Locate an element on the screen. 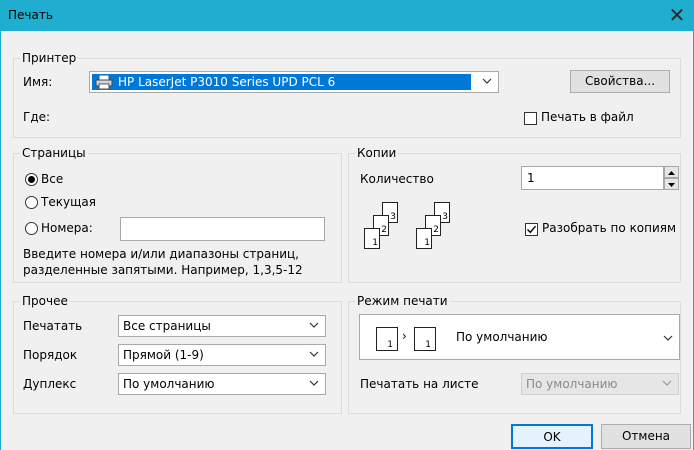 The image size is (694, 450). copies-spin-down is located at coordinates (671, 184).